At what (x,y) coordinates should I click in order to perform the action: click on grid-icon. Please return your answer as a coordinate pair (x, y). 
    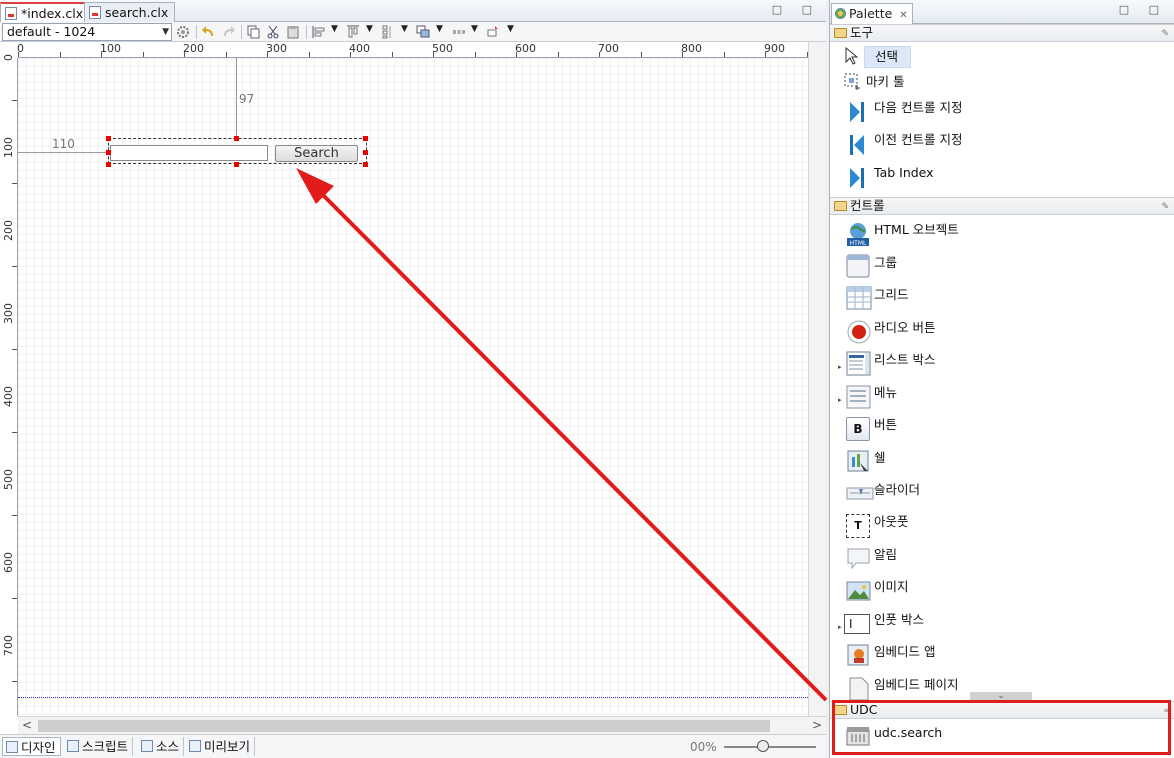
    Looking at the image, I should click on (859, 298).